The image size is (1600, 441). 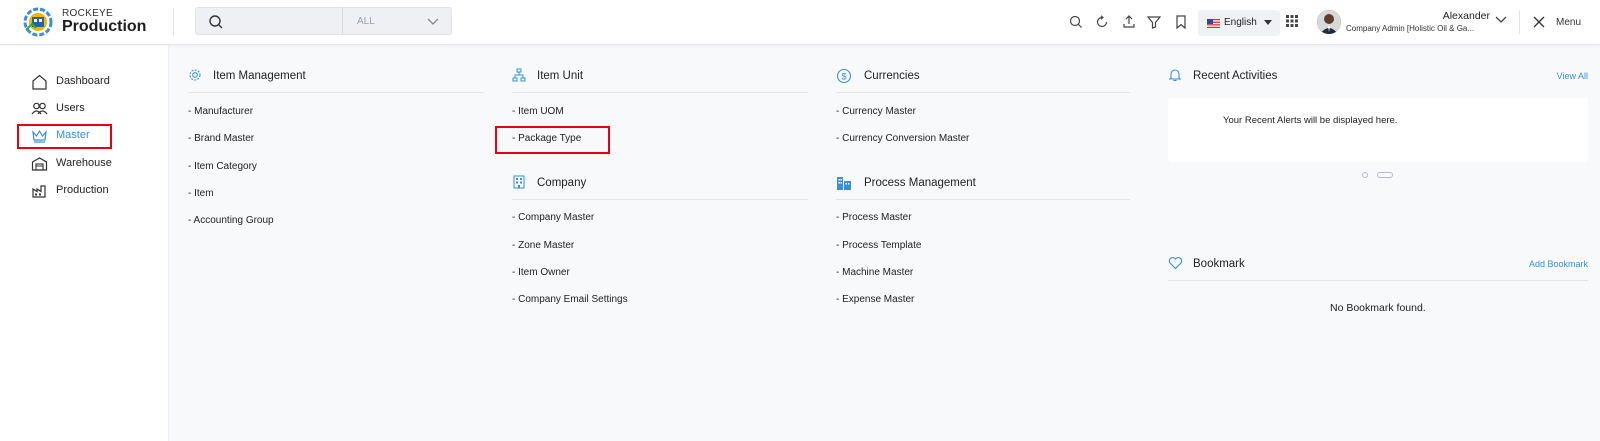 I want to click on city-buildings-icon, so click(x=844, y=183).